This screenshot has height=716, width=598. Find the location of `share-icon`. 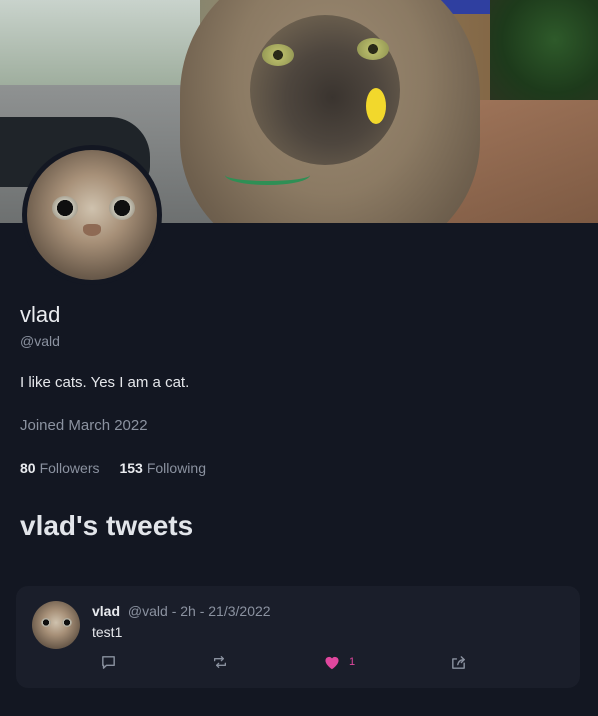

share-icon is located at coordinates (458, 662).